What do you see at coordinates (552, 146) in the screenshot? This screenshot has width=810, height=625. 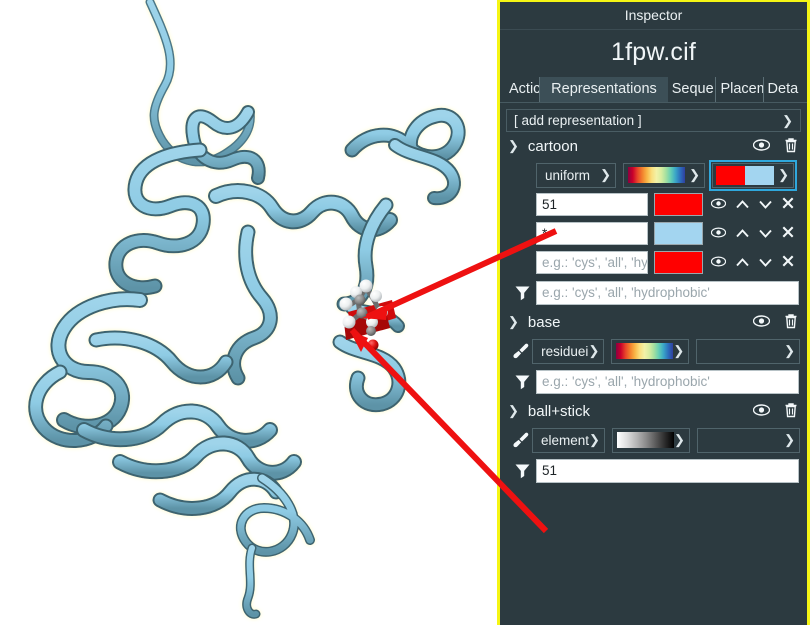 I see `representation-name: cartoon` at bounding box center [552, 146].